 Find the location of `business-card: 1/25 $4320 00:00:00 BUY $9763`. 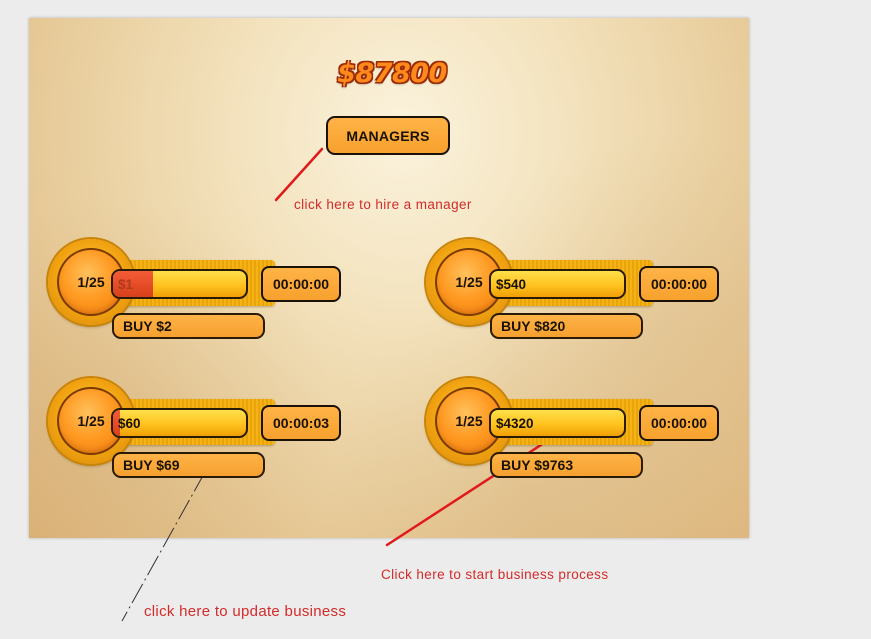

business-card: 1/25 $4320 00:00:00 BUY $9763 is located at coordinates (567, 429).